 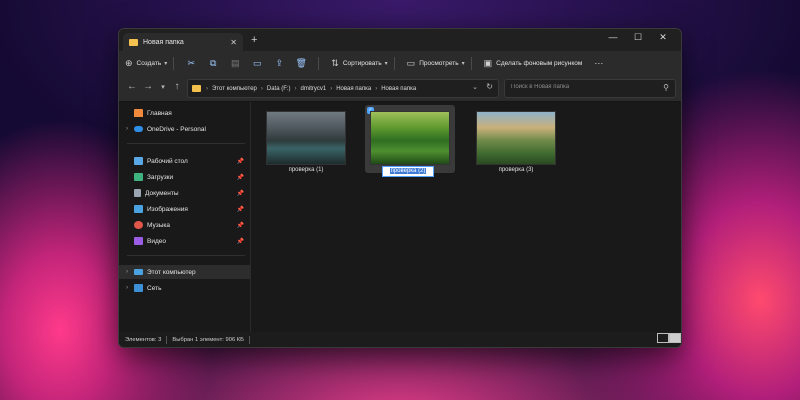 I want to click on breadcrumb-this-pc: Этот компьютер, so click(x=234, y=89).